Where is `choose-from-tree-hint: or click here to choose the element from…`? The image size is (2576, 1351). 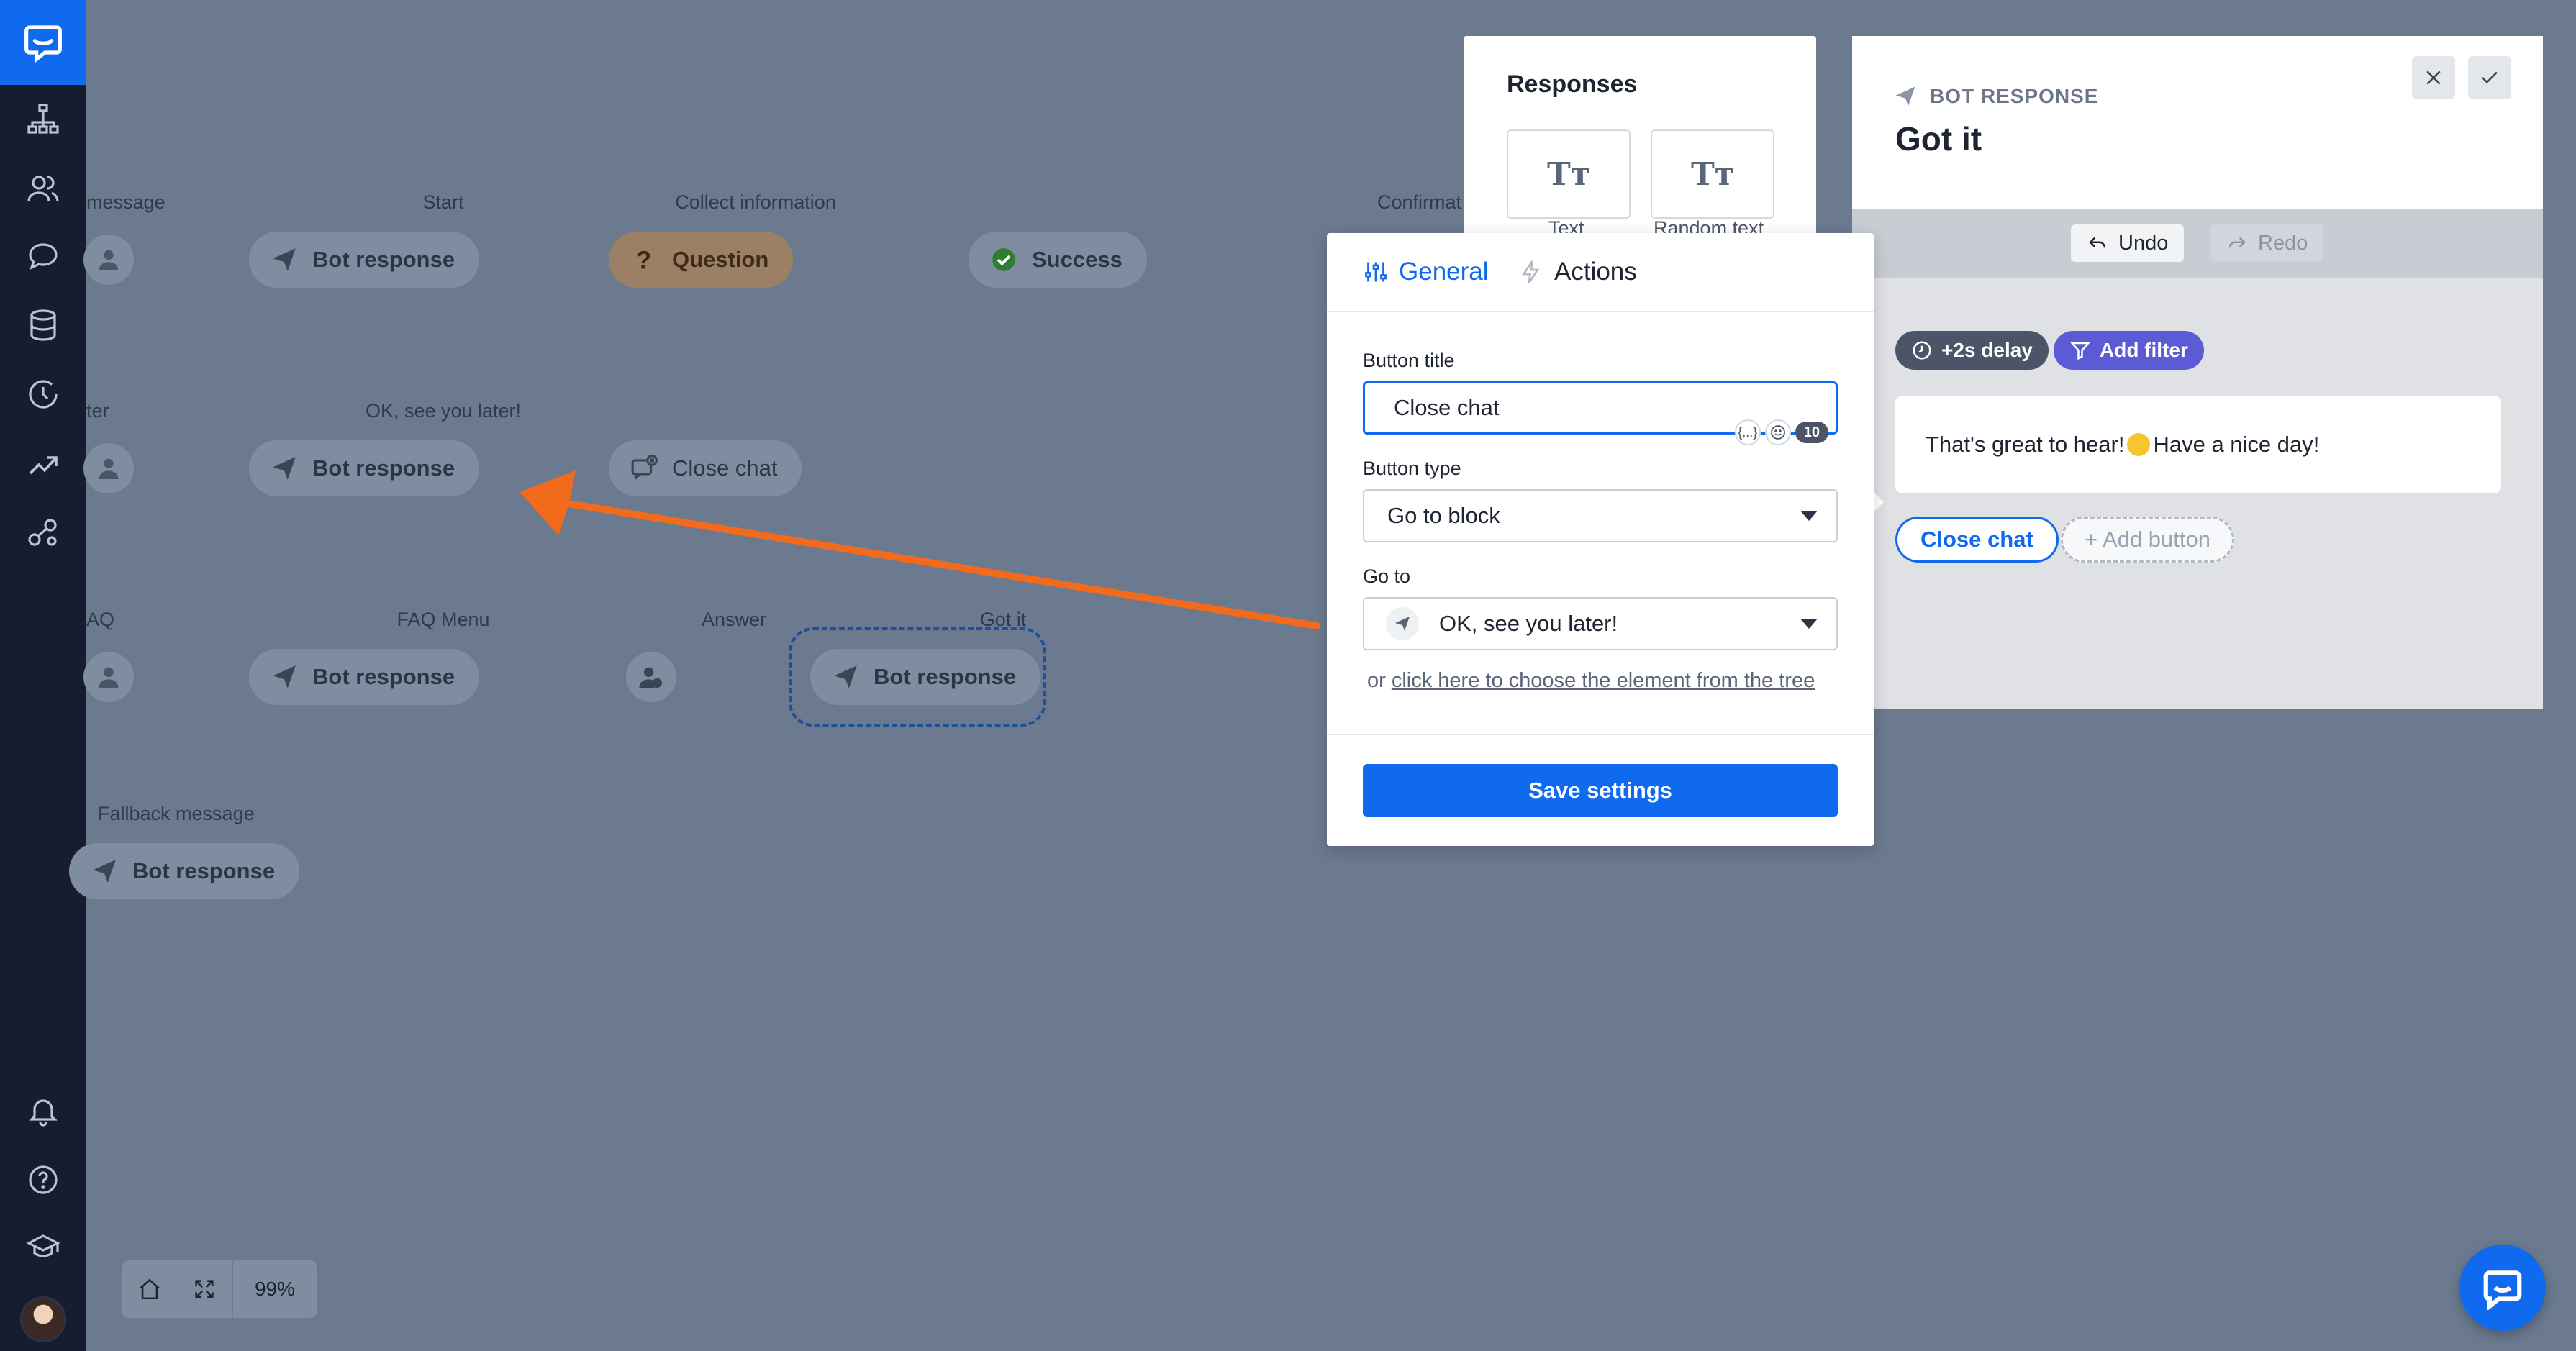
choose-from-tree-hint: or click here to choose the element from… is located at coordinates (1591, 680).